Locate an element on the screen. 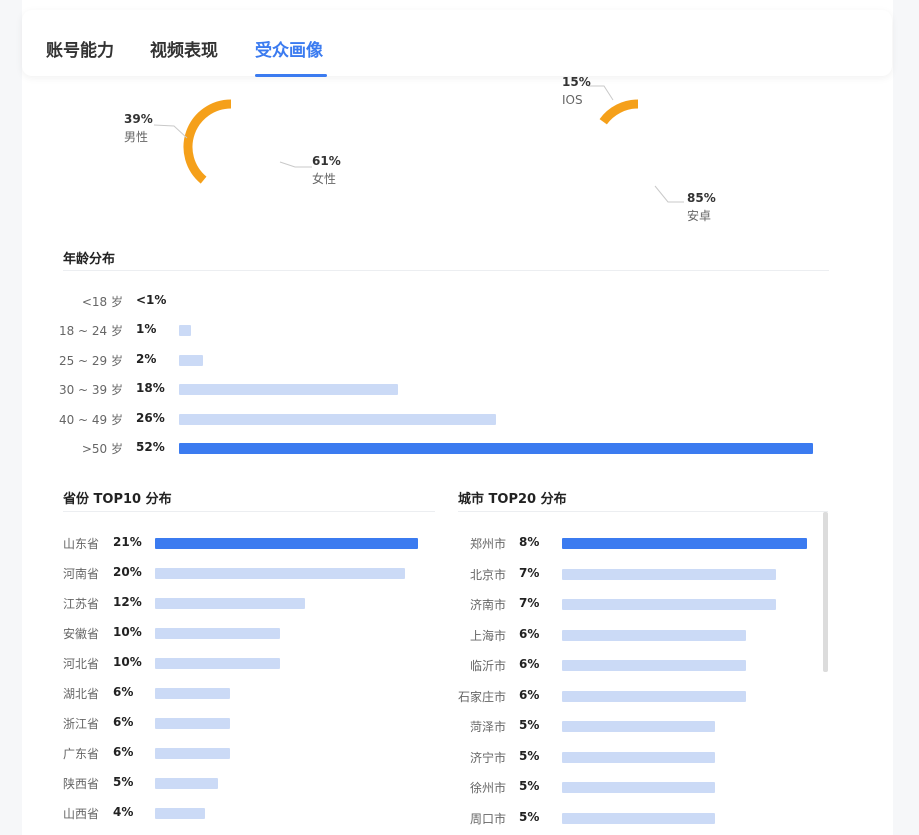 Image resolution: width=919 pixels, height=835 pixels. city-row-label: 菏泽市 is located at coordinates (487, 727).